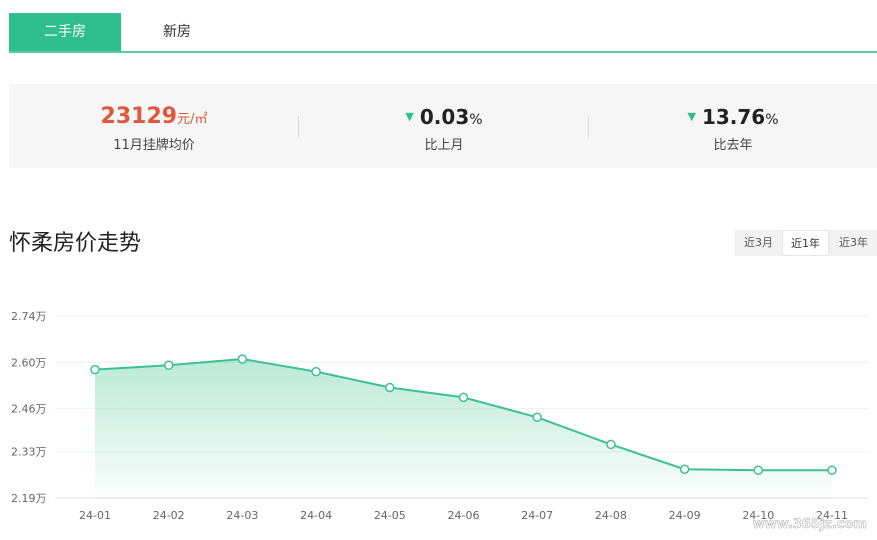 The width and height of the screenshot is (877, 540). What do you see at coordinates (95, 515) in the screenshot?
I see `x-tick-label: 24-01` at bounding box center [95, 515].